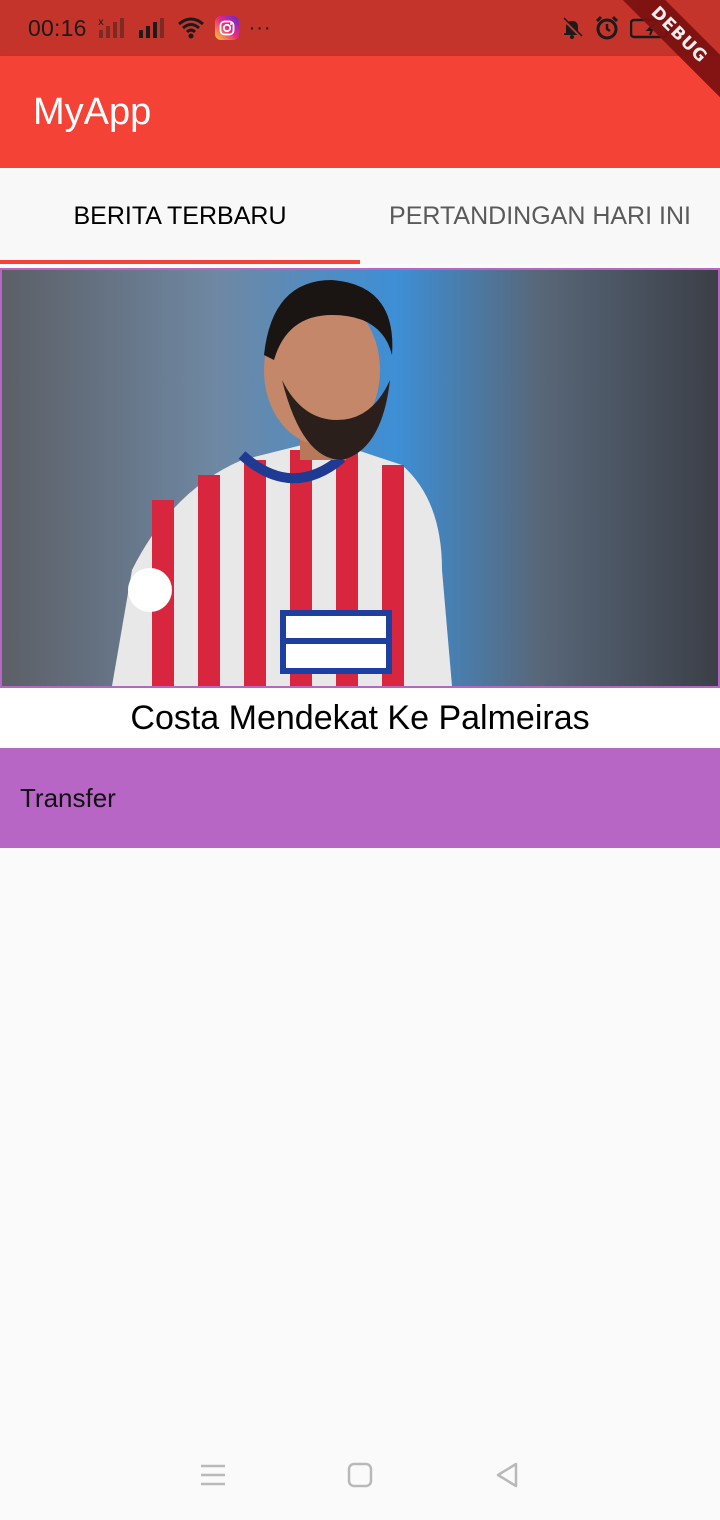 This screenshot has height=1520, width=720. I want to click on back-triangle-icon, so click(507, 1475).